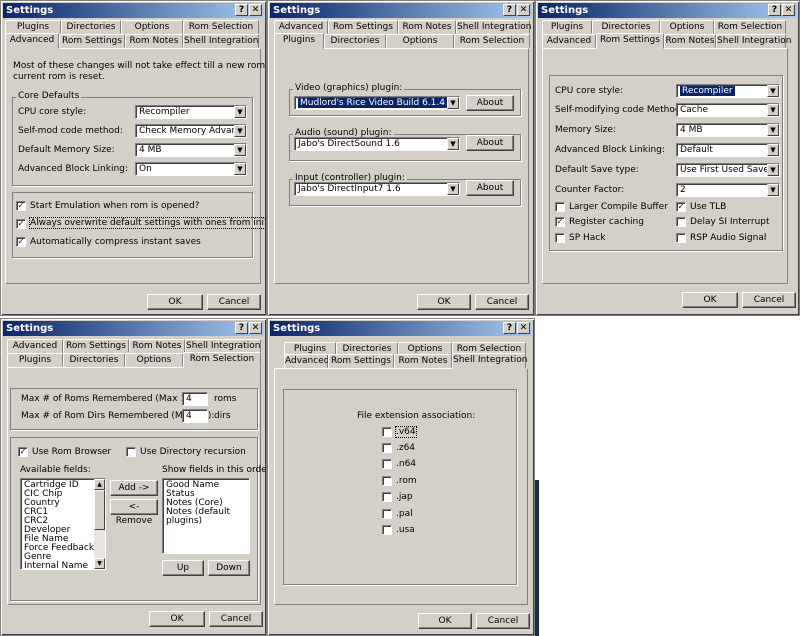 Image resolution: width=800 pixels, height=636 pixels. Describe the element at coordinates (490, 143) in the screenshot. I see `audio-about-button: About` at that location.